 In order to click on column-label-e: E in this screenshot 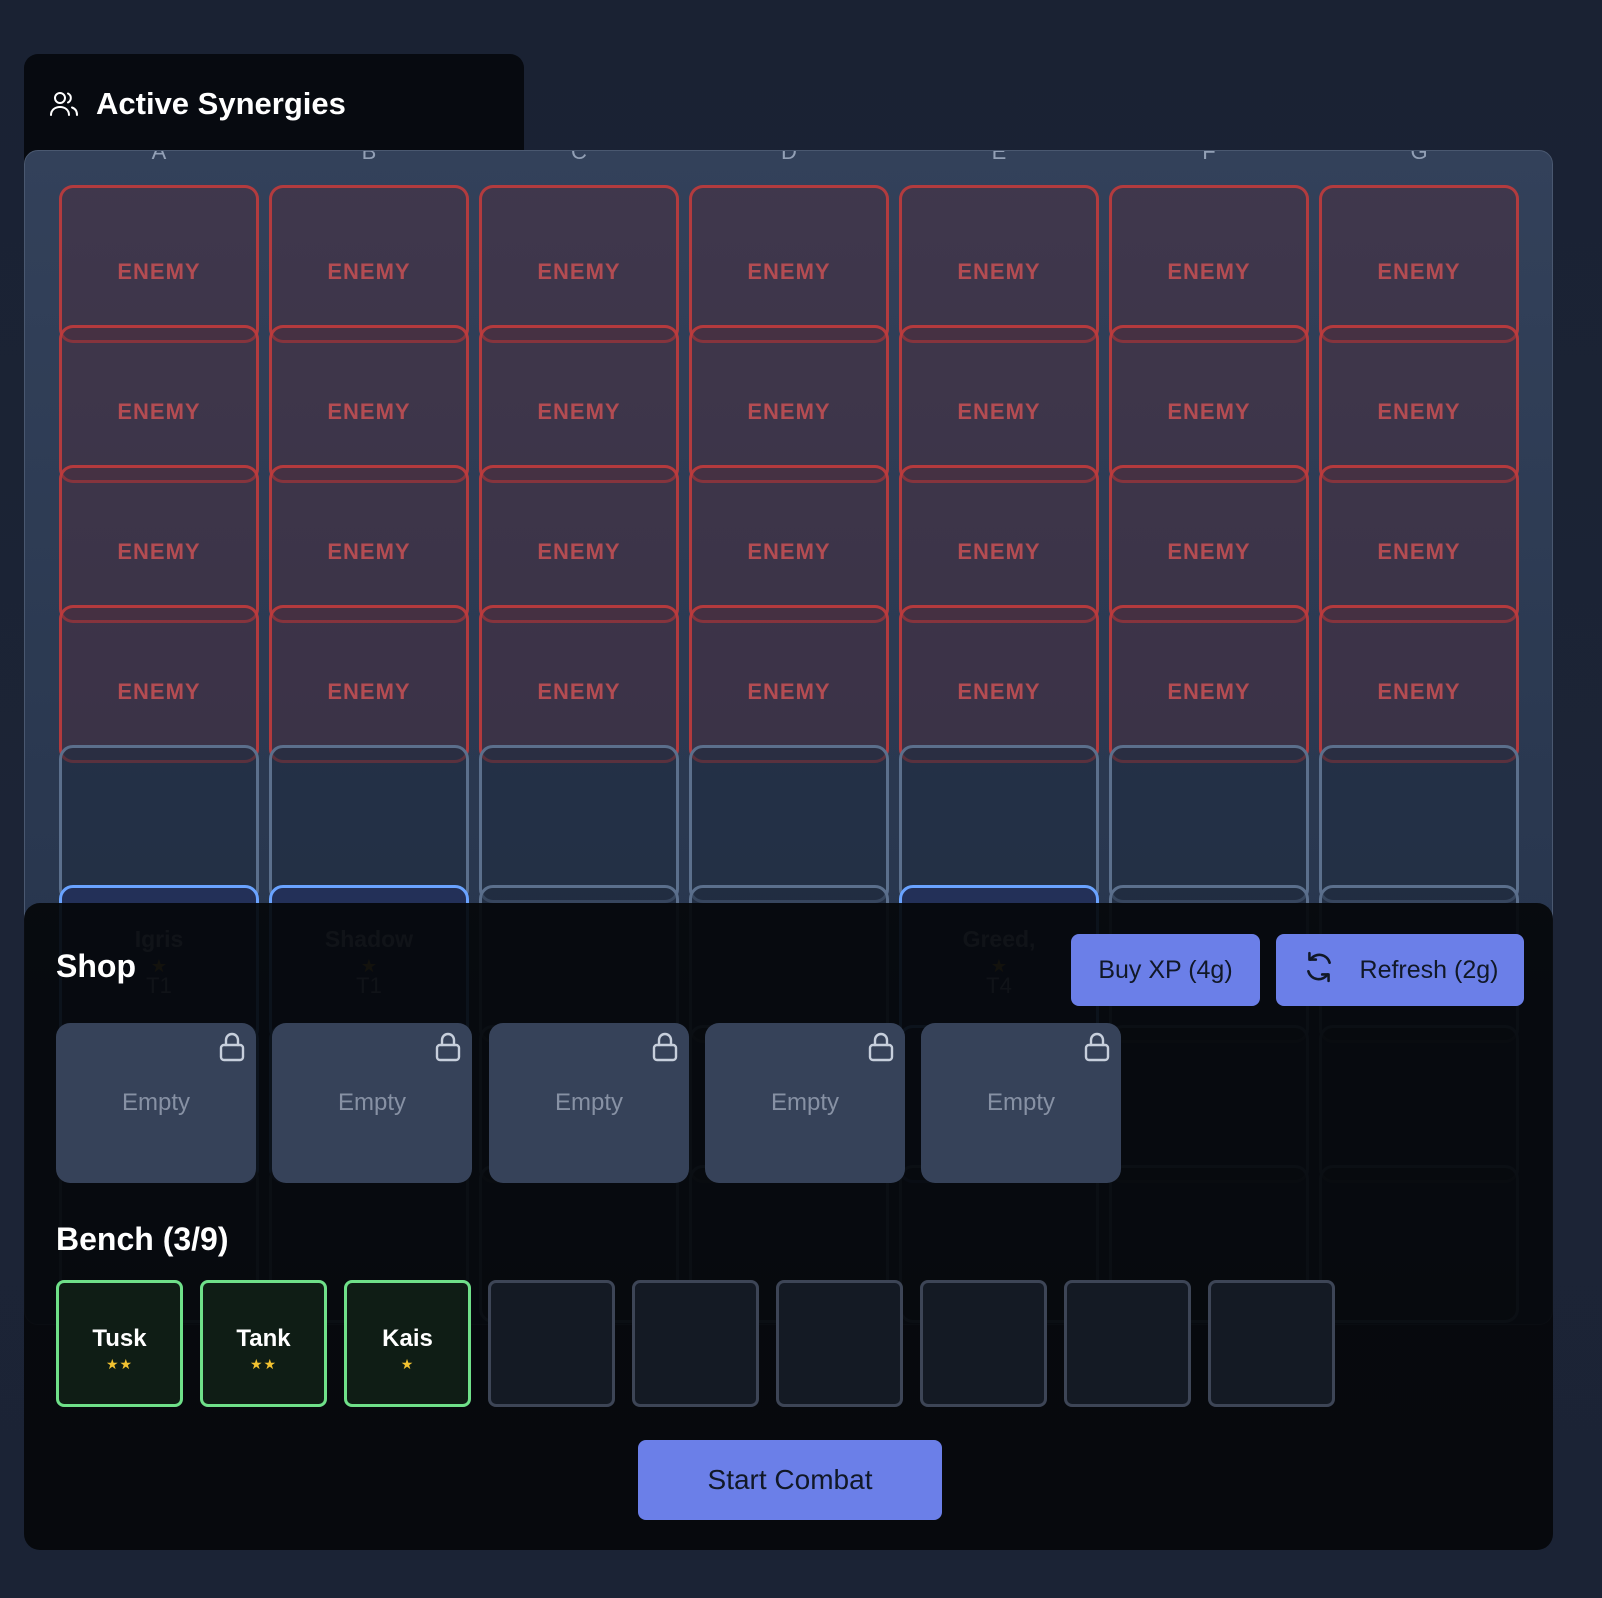, I will do `click(999, 156)`.